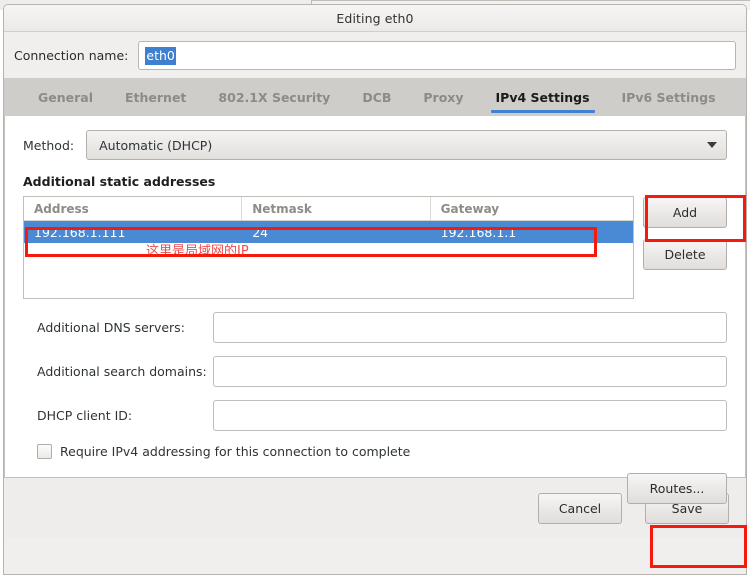 This screenshot has width=750, height=577. I want to click on column-header-netmask: Netmask, so click(336, 208).